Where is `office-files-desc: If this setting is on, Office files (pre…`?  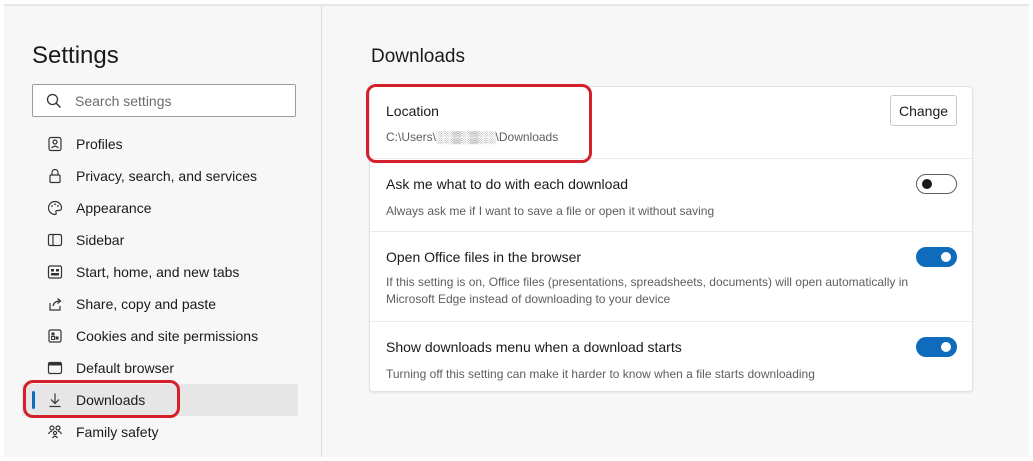 office-files-desc: If this setting is on, Office files (pre… is located at coordinates (647, 290).